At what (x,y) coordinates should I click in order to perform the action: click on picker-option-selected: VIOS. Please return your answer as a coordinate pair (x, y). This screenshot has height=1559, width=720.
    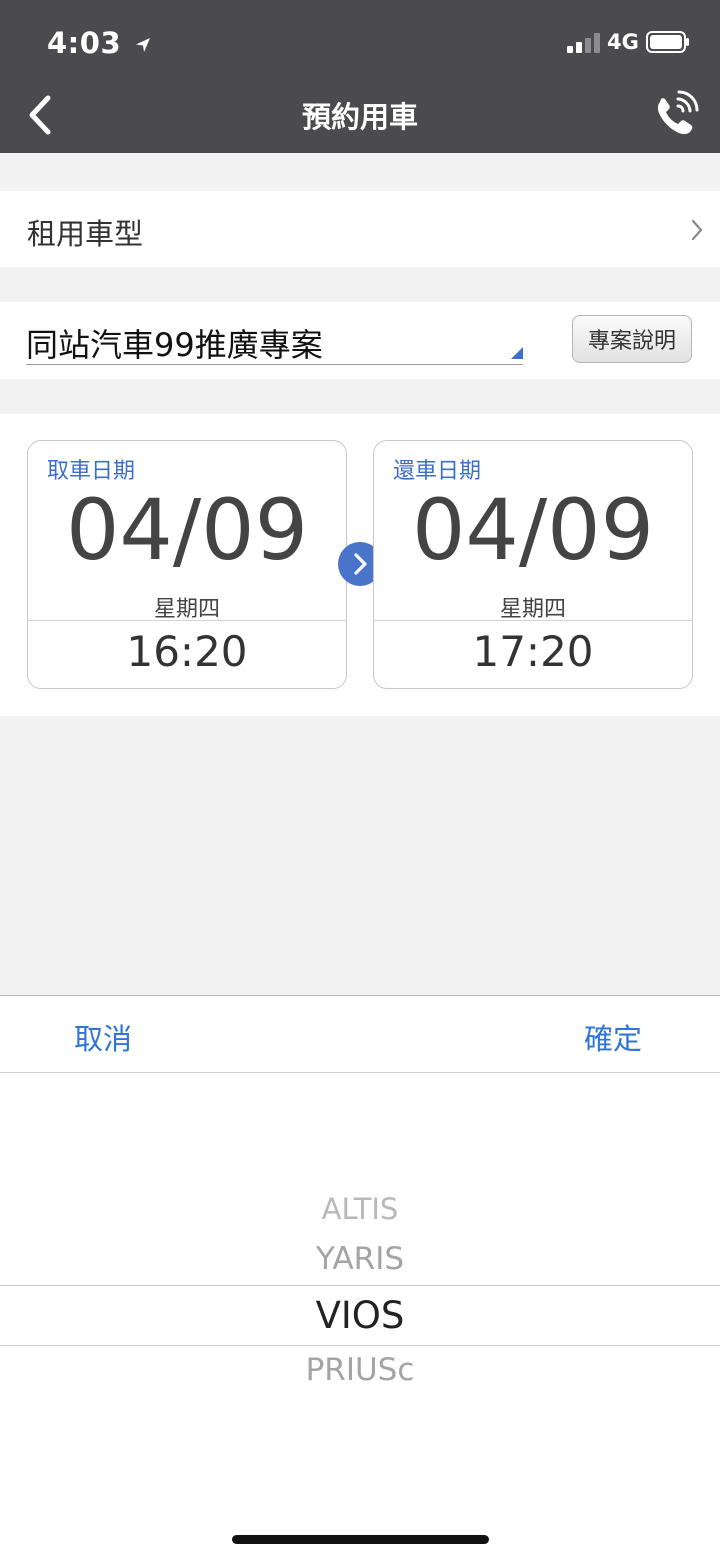
    Looking at the image, I should click on (360, 1315).